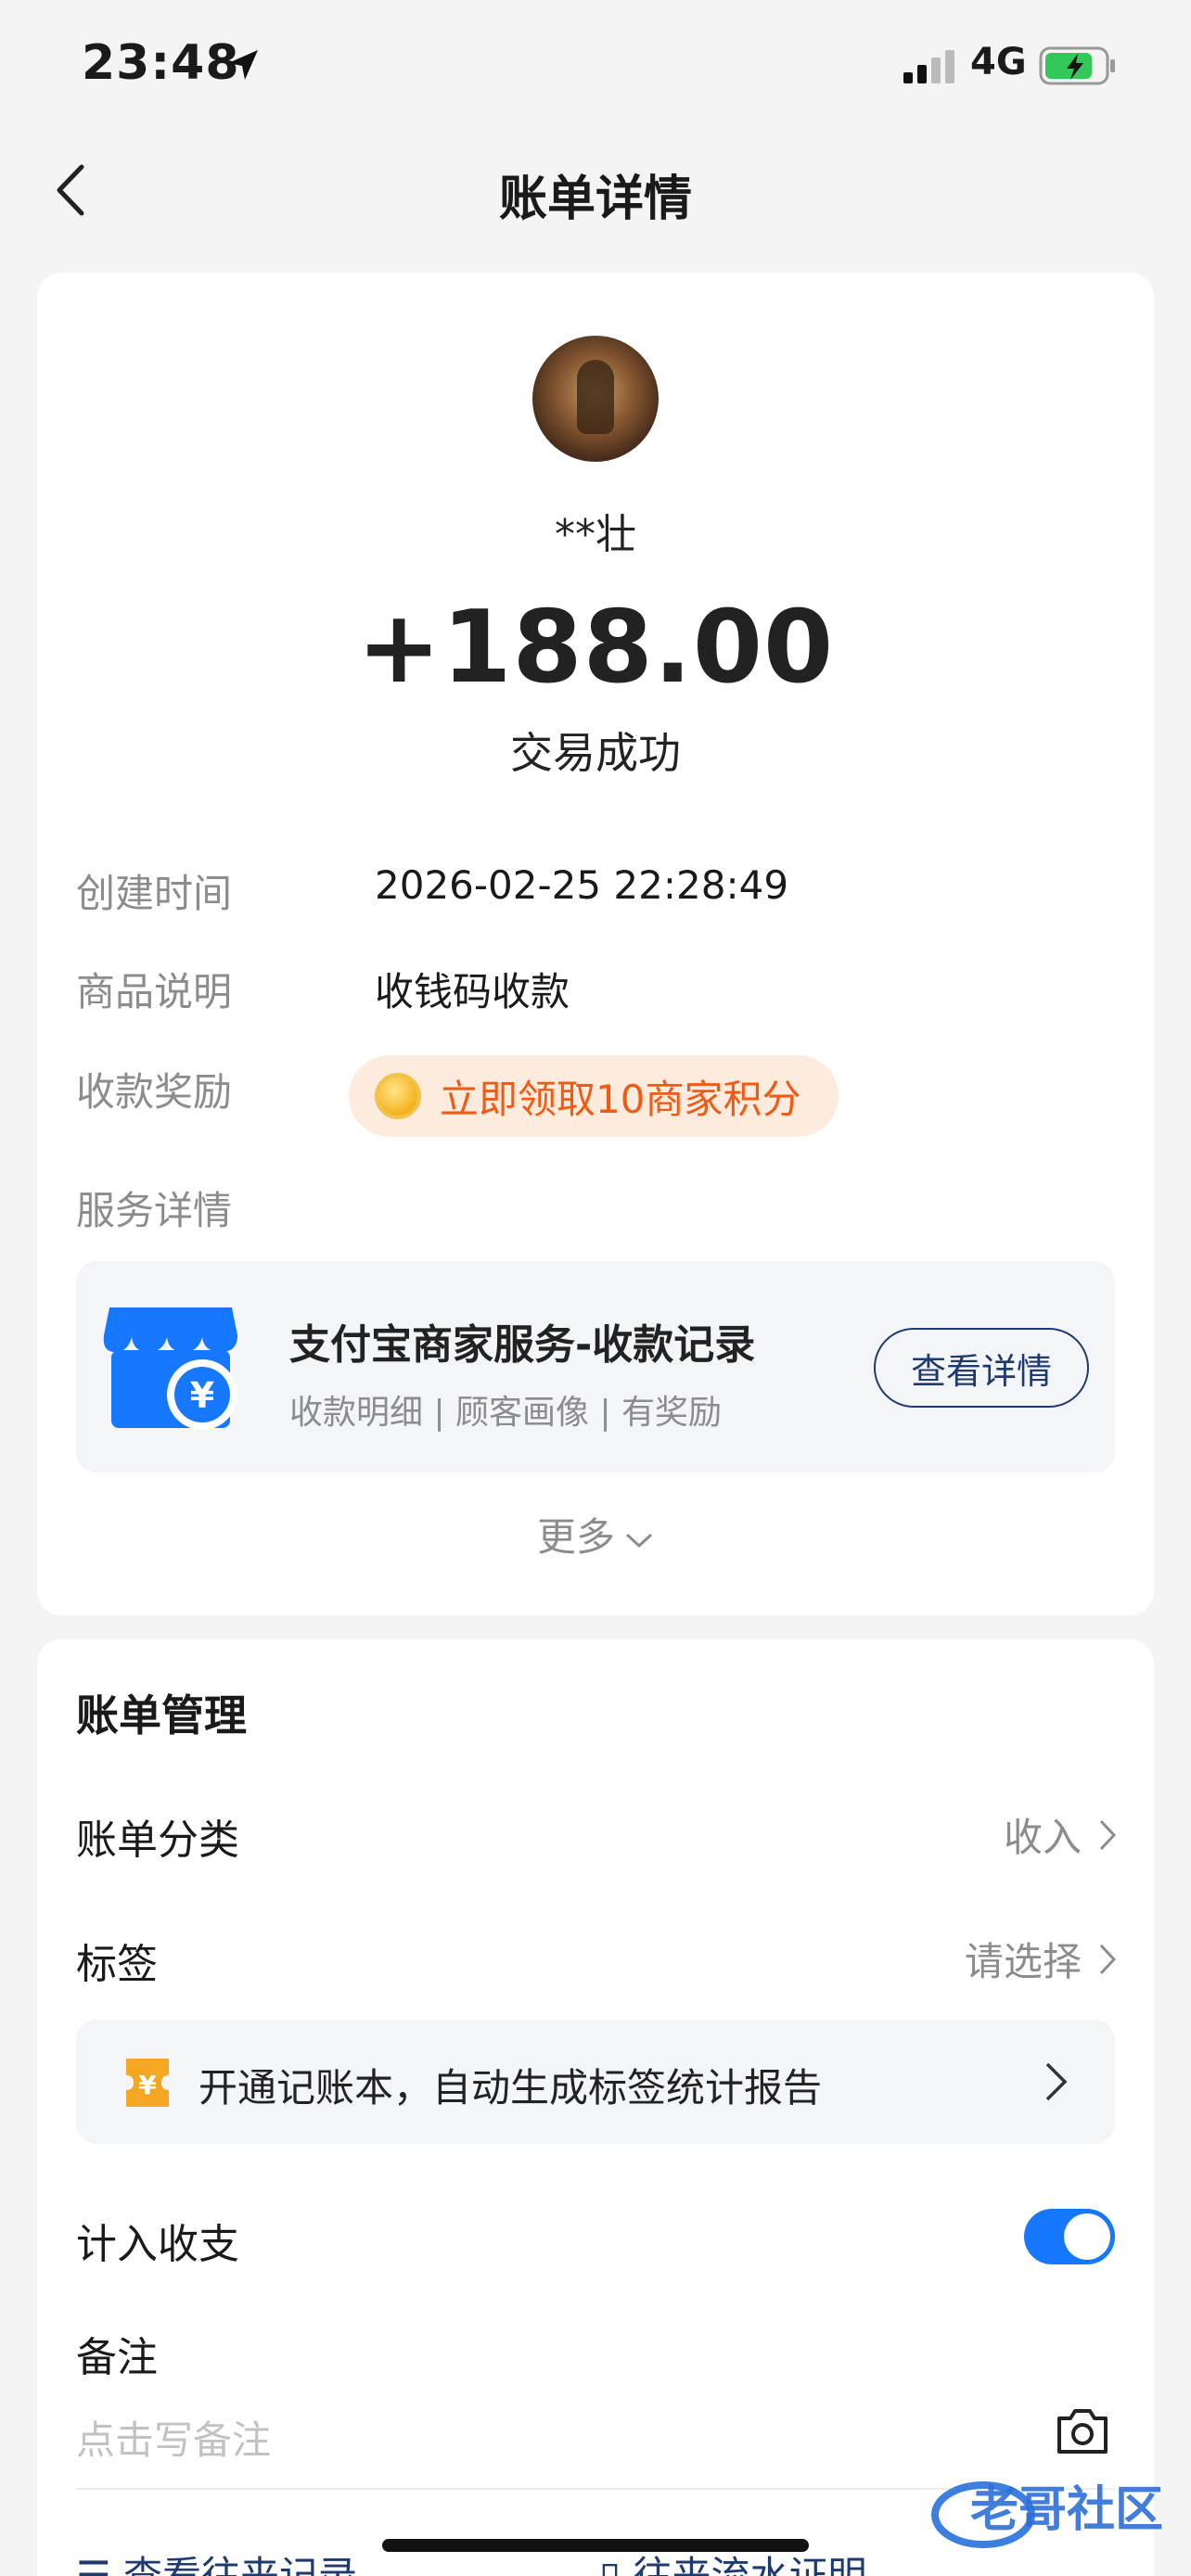 Image resolution: width=1191 pixels, height=2576 pixels. Describe the element at coordinates (100, 2565) in the screenshot. I see `list-icon: ☰` at that location.